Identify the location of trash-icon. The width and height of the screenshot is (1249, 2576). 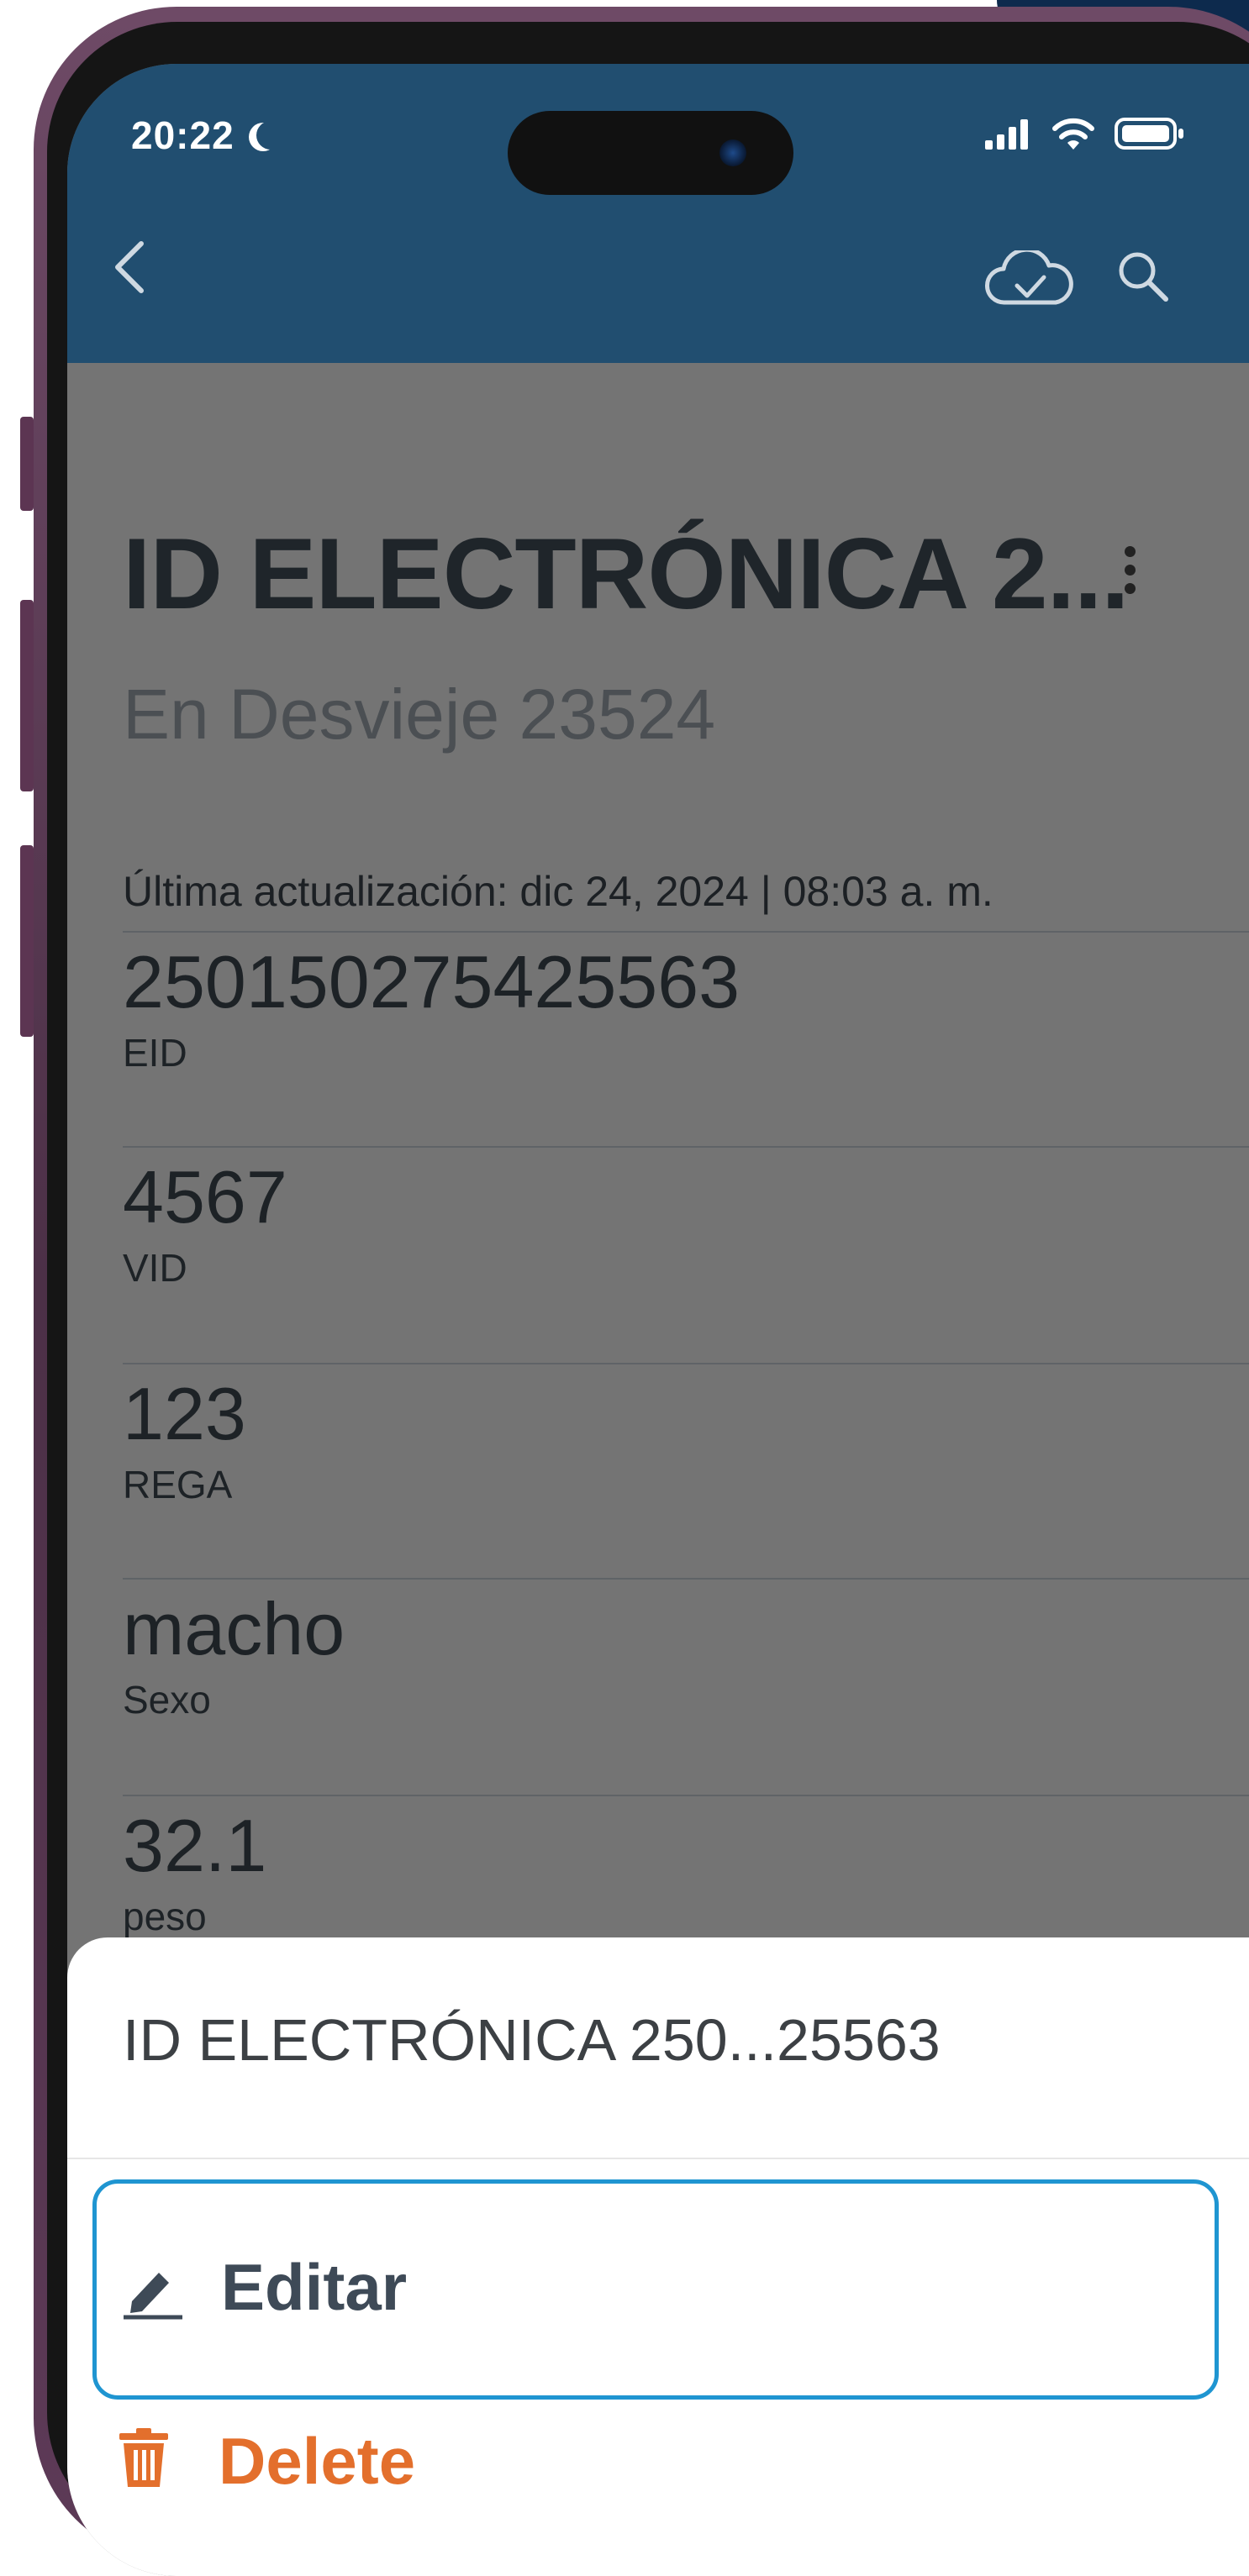
(144, 2460).